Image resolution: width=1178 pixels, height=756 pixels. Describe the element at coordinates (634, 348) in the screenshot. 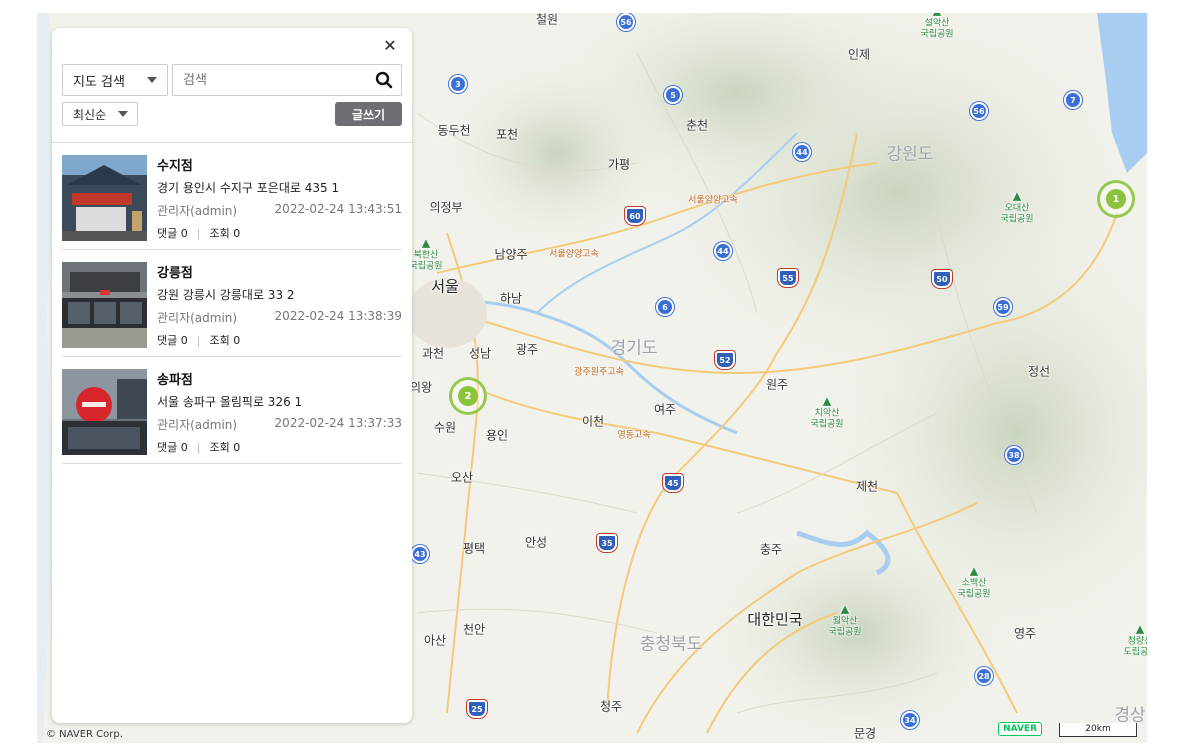

I see `map-place-label: 경기도` at that location.